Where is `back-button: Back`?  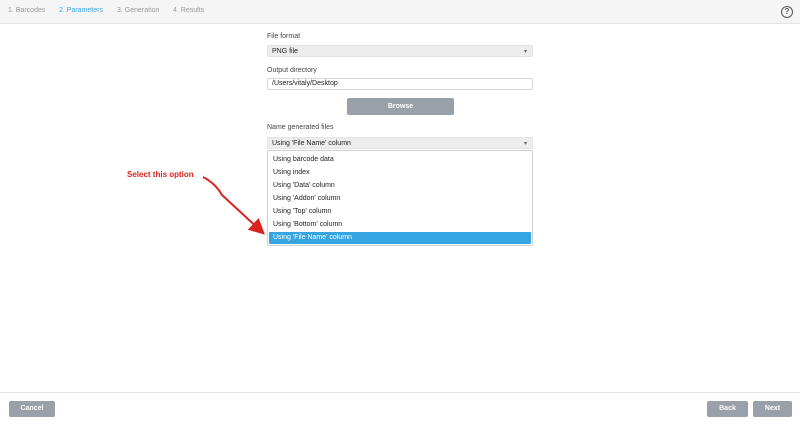 back-button: Back is located at coordinates (727, 409).